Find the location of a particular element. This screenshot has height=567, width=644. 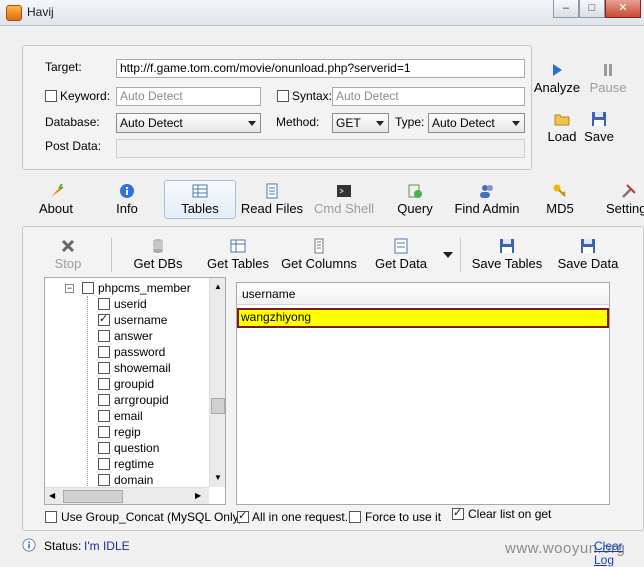

type-label: Type: is located at coordinates (410, 122).